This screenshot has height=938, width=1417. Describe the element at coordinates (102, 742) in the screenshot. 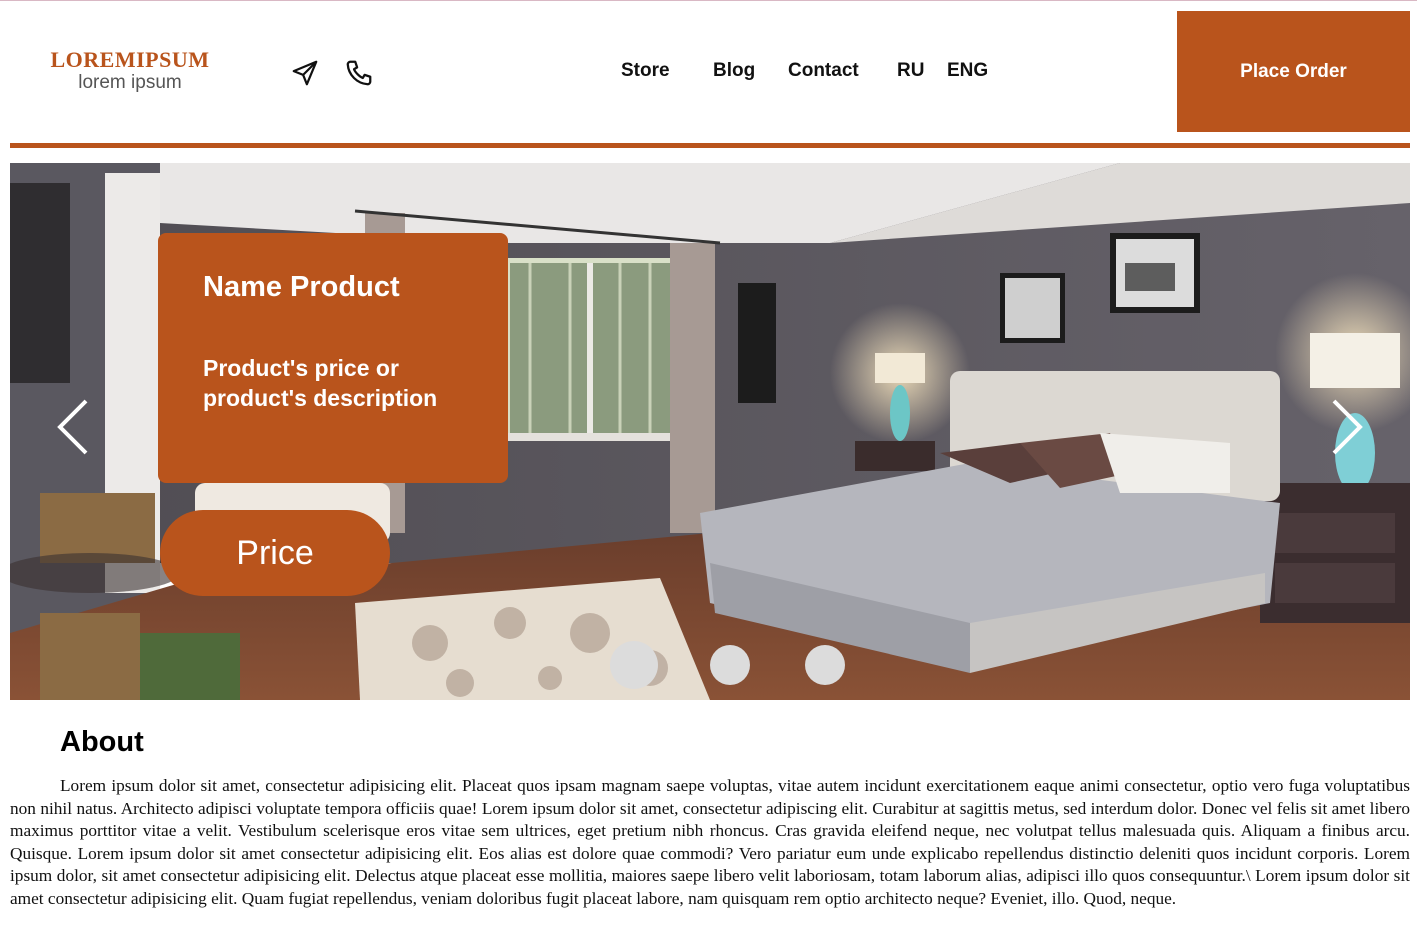

I see `about-title: About` at that location.